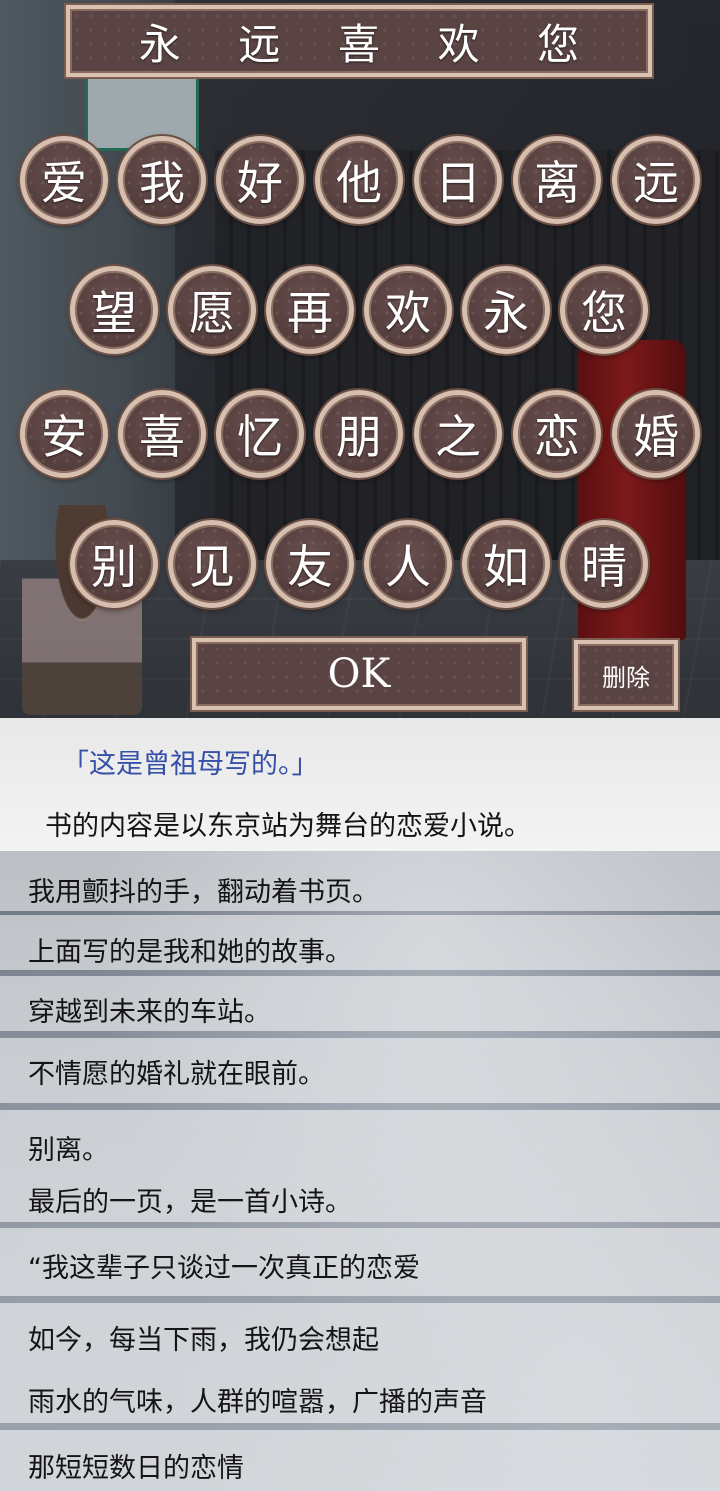 The width and height of the screenshot is (720, 1491). What do you see at coordinates (114, 564) in the screenshot?
I see `char-tile: 别` at bounding box center [114, 564].